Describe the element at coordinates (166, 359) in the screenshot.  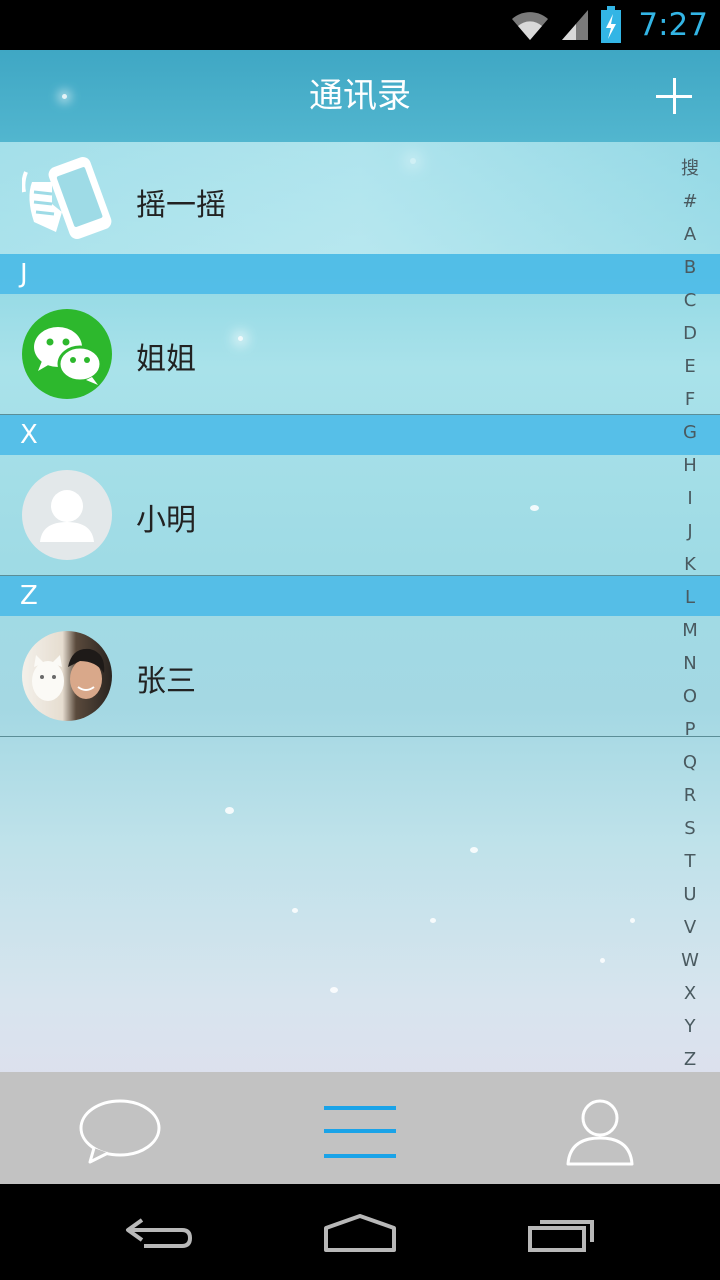
I see `contact-name: 姐姐` at that location.